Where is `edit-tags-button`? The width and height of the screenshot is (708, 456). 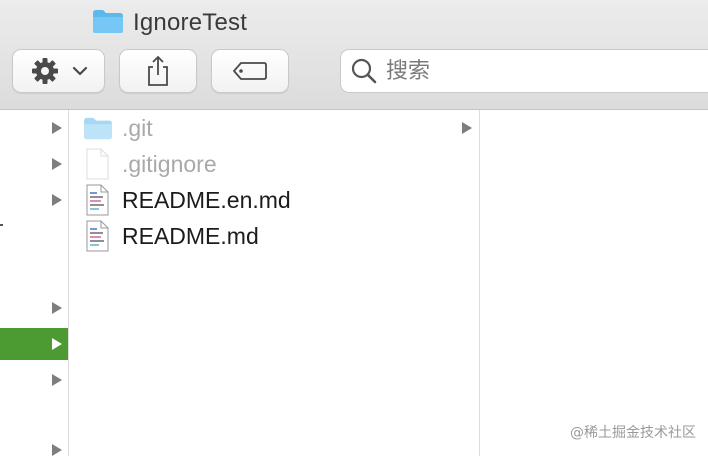
edit-tags-button is located at coordinates (250, 71).